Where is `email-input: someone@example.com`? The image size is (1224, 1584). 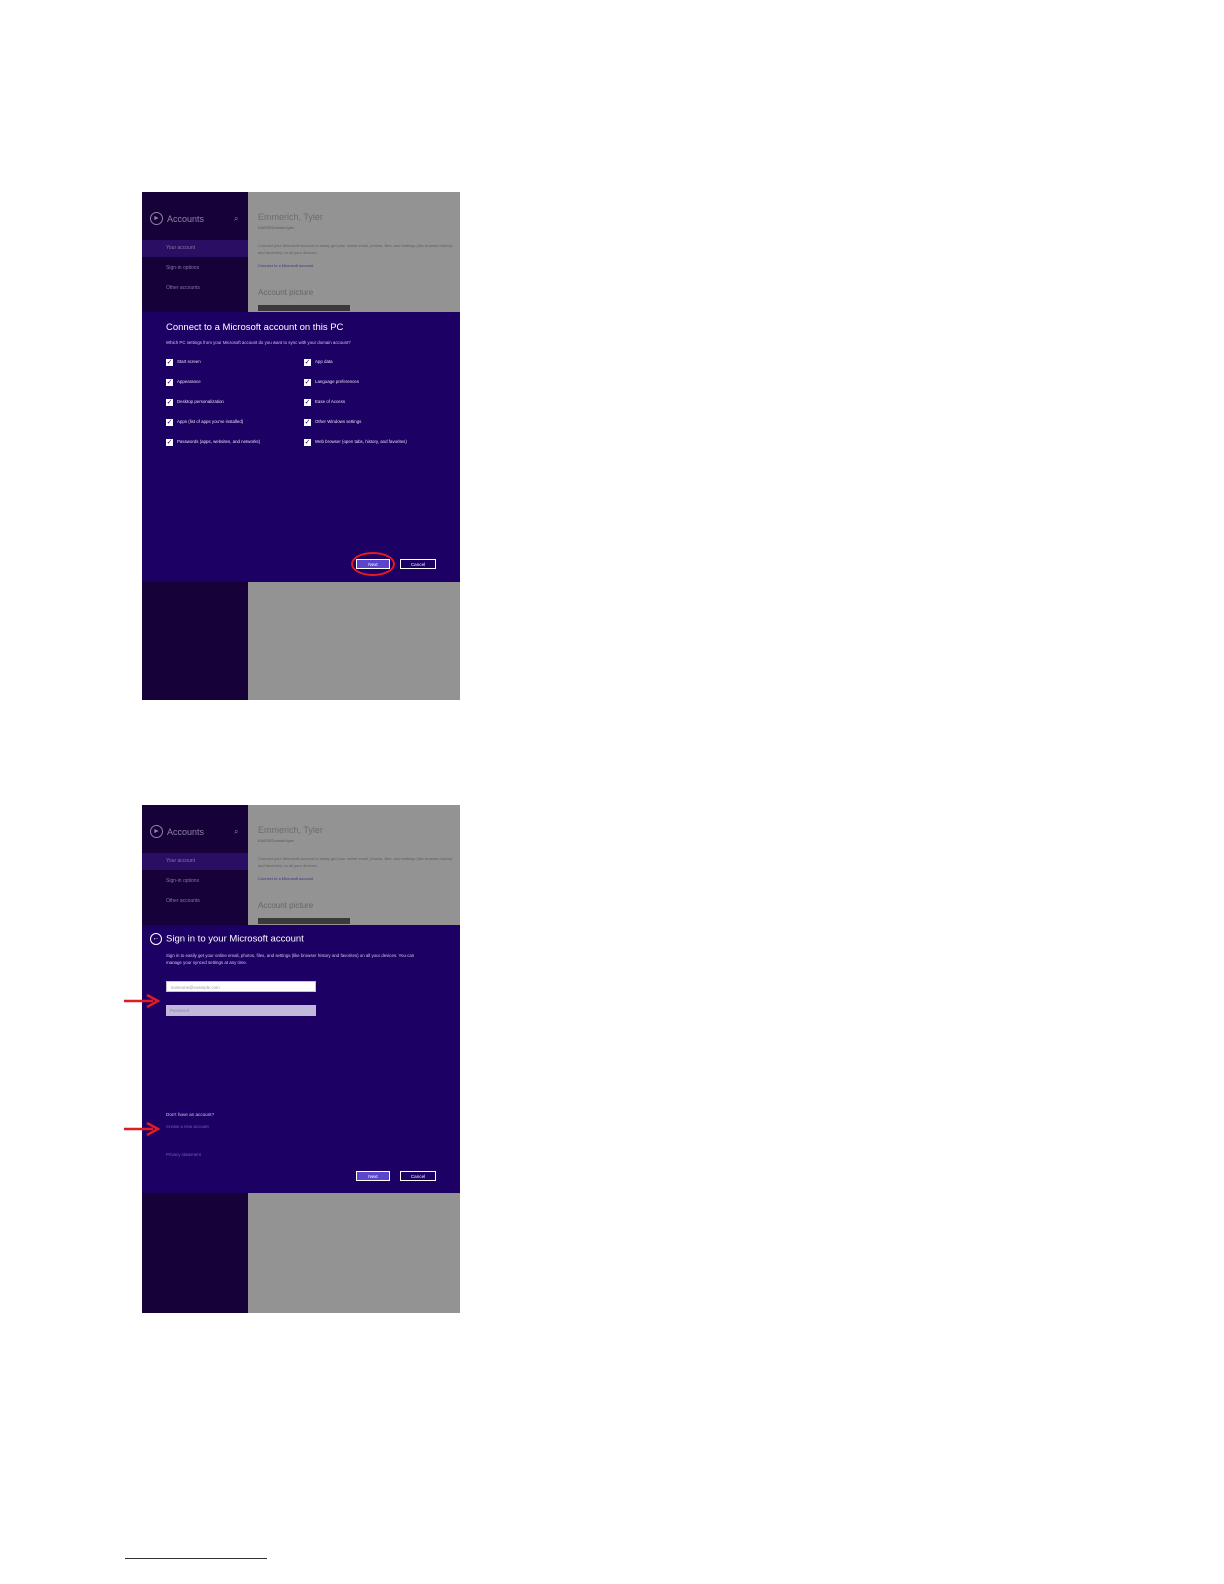 email-input: someone@example.com is located at coordinates (241, 986).